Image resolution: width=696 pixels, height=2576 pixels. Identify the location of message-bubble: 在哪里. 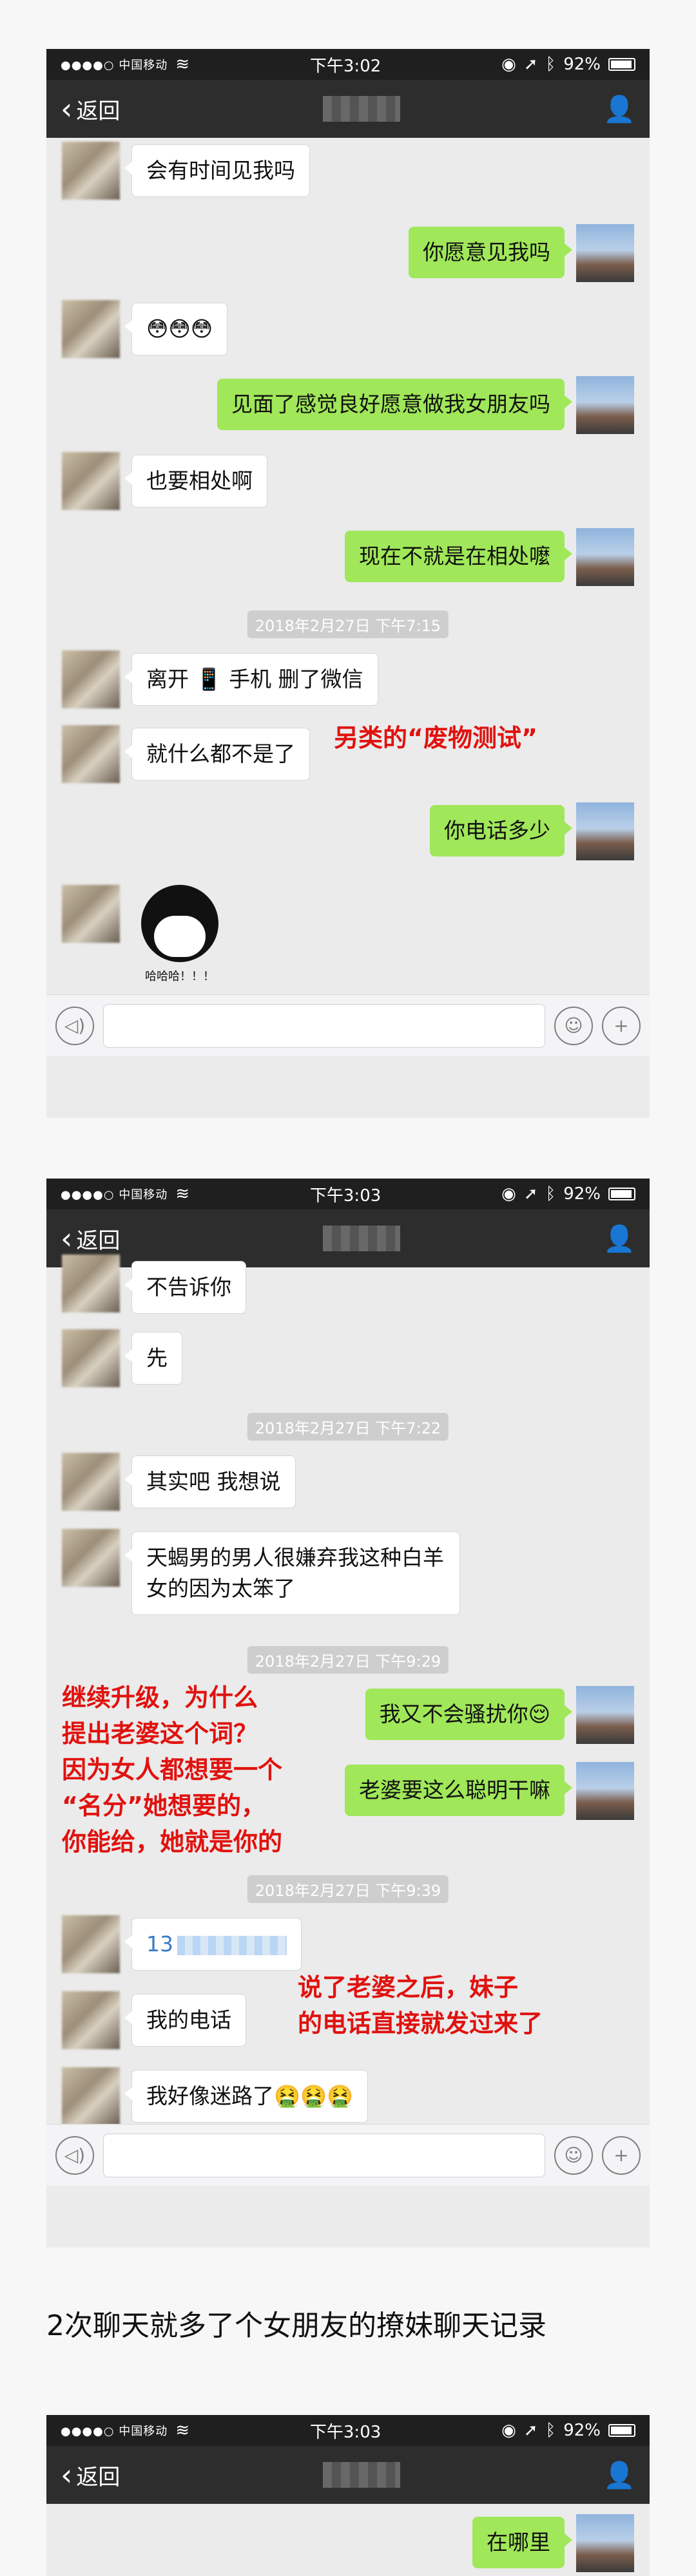
(522, 2542).